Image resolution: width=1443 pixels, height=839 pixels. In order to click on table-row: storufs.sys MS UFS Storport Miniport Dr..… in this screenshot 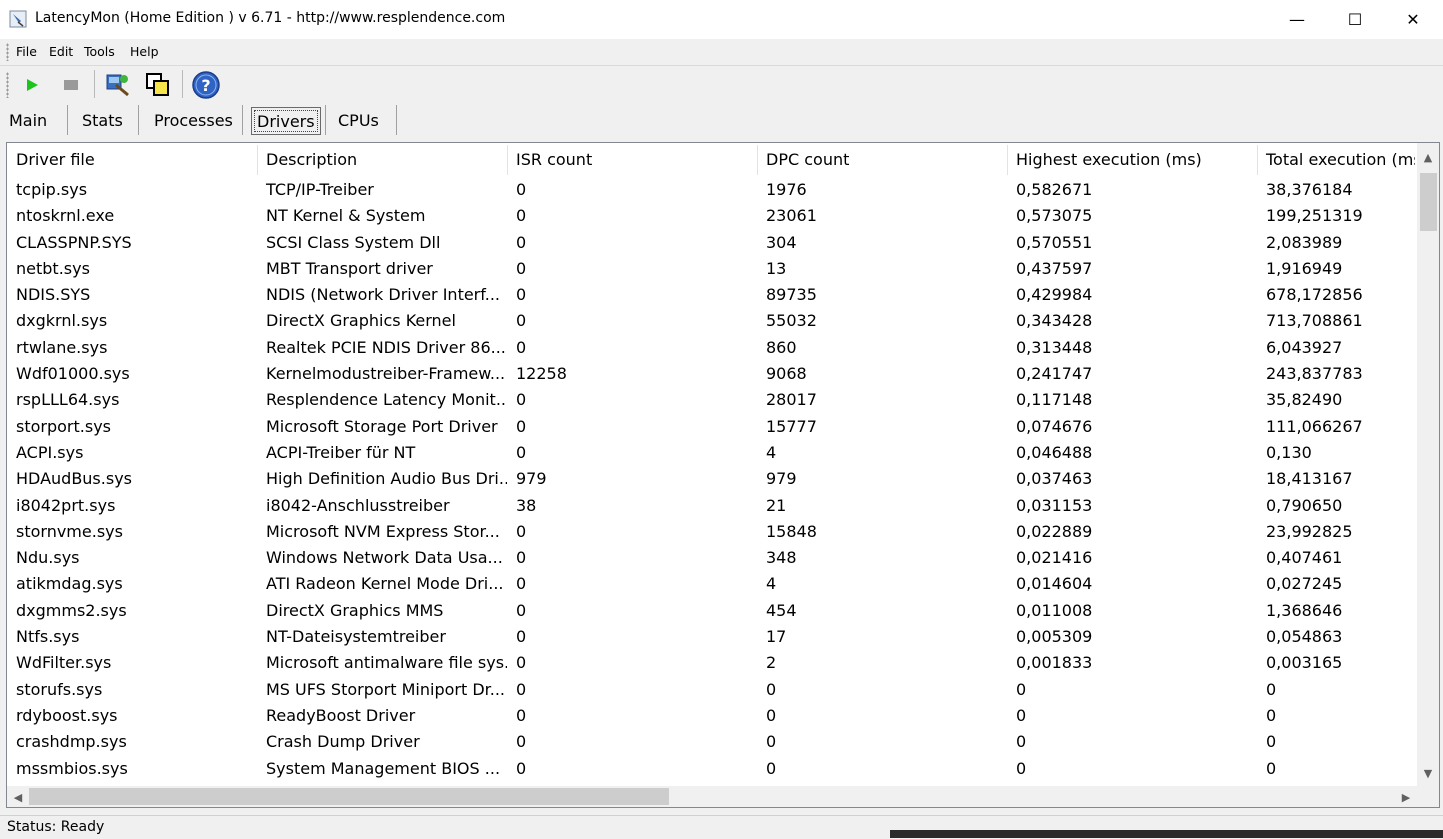, I will do `click(711, 690)`.